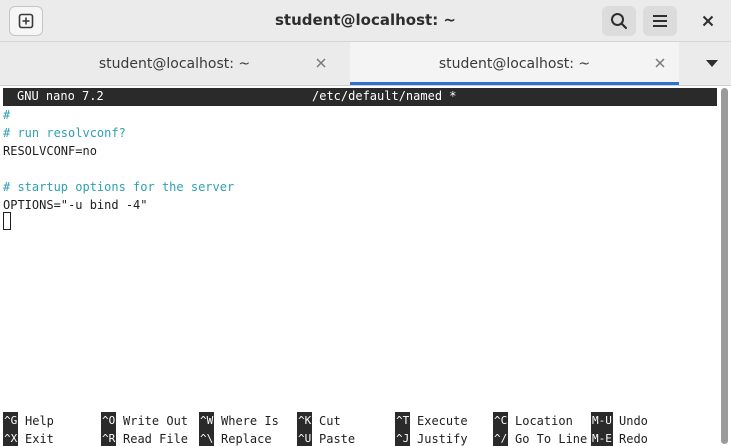 This screenshot has width=731, height=446. What do you see at coordinates (540, 438) in the screenshot?
I see `shortcut-go-to-line: ^/ Go To Line` at bounding box center [540, 438].